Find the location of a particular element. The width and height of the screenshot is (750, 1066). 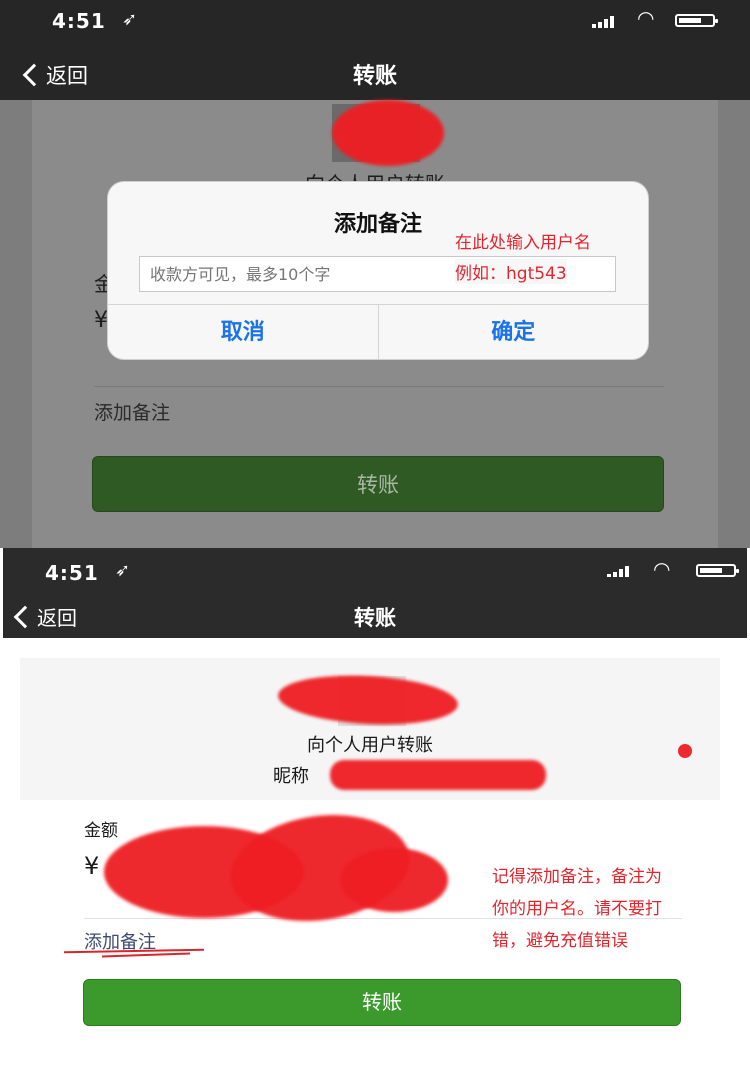

add-note-link: 添加备注 is located at coordinates (132, 411).